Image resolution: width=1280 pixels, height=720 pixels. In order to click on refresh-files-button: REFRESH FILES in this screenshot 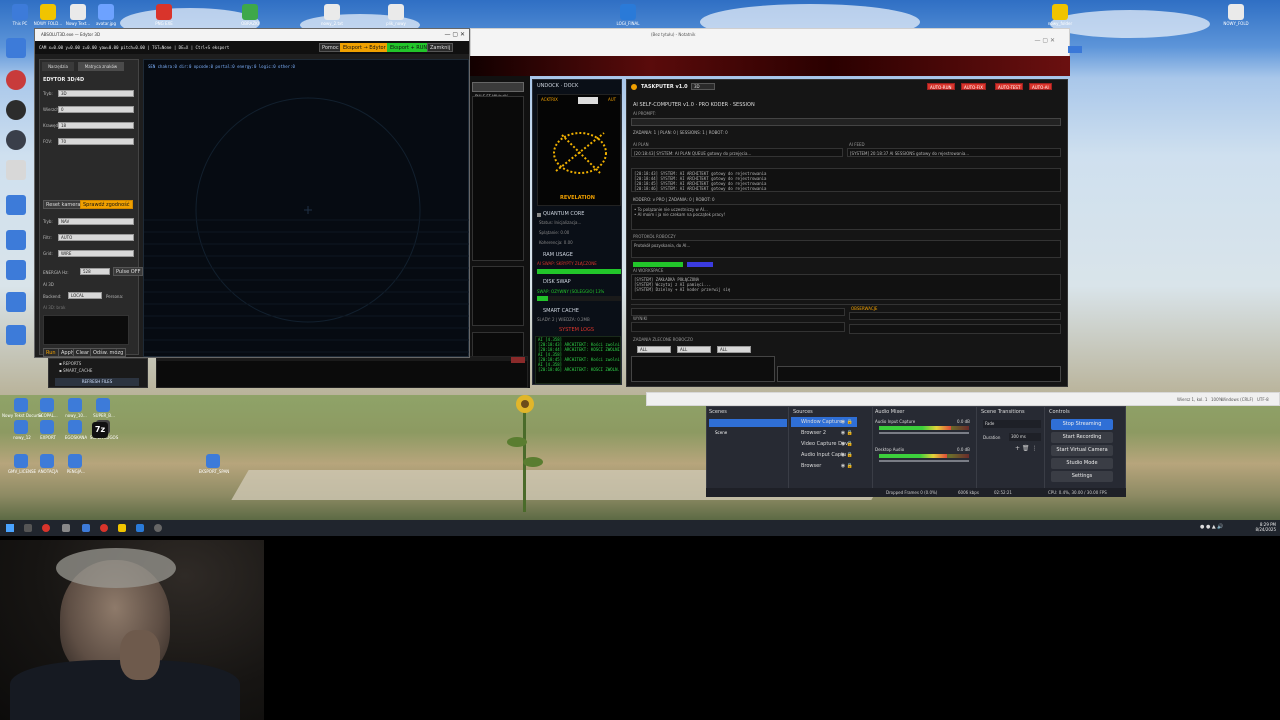, I will do `click(97, 382)`.